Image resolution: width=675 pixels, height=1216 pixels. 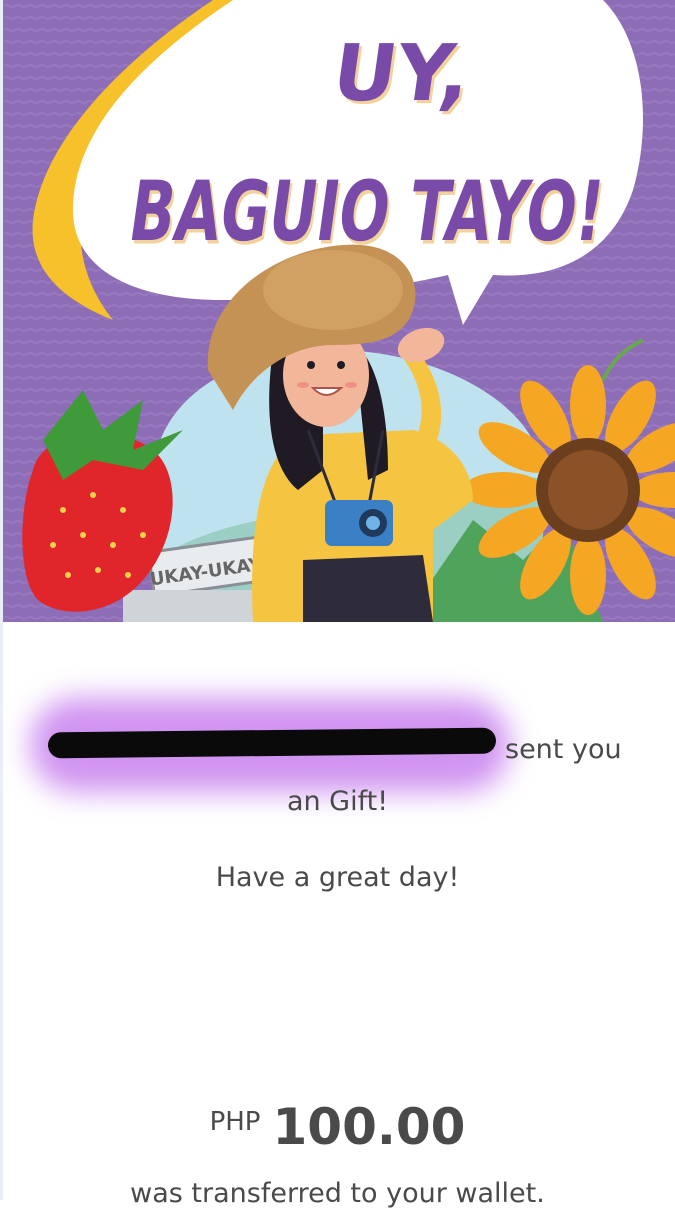 What do you see at coordinates (369, 1127) in the screenshot?
I see `amount-value: 100.00` at bounding box center [369, 1127].